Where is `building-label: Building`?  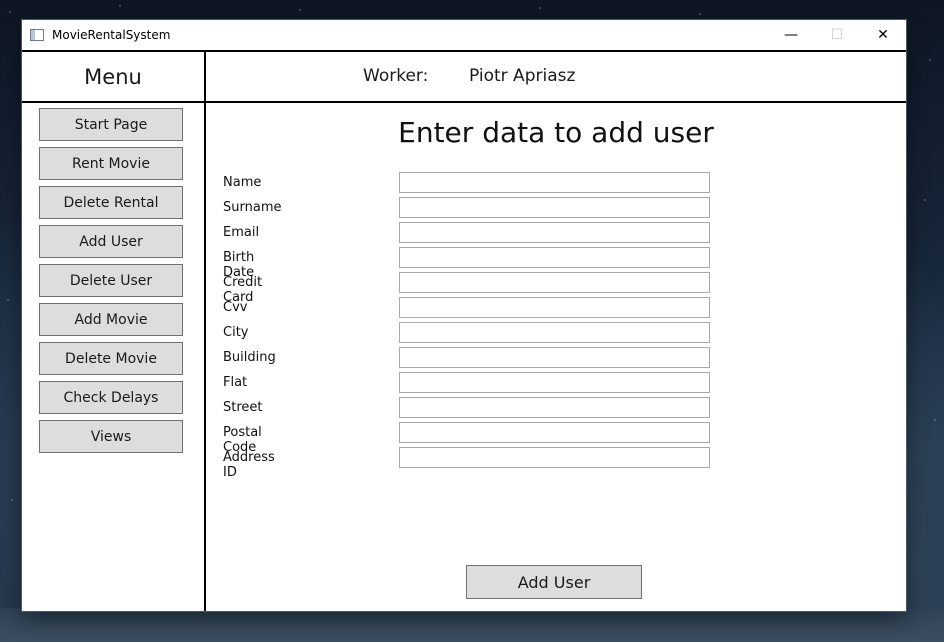 building-label: Building is located at coordinates (249, 357).